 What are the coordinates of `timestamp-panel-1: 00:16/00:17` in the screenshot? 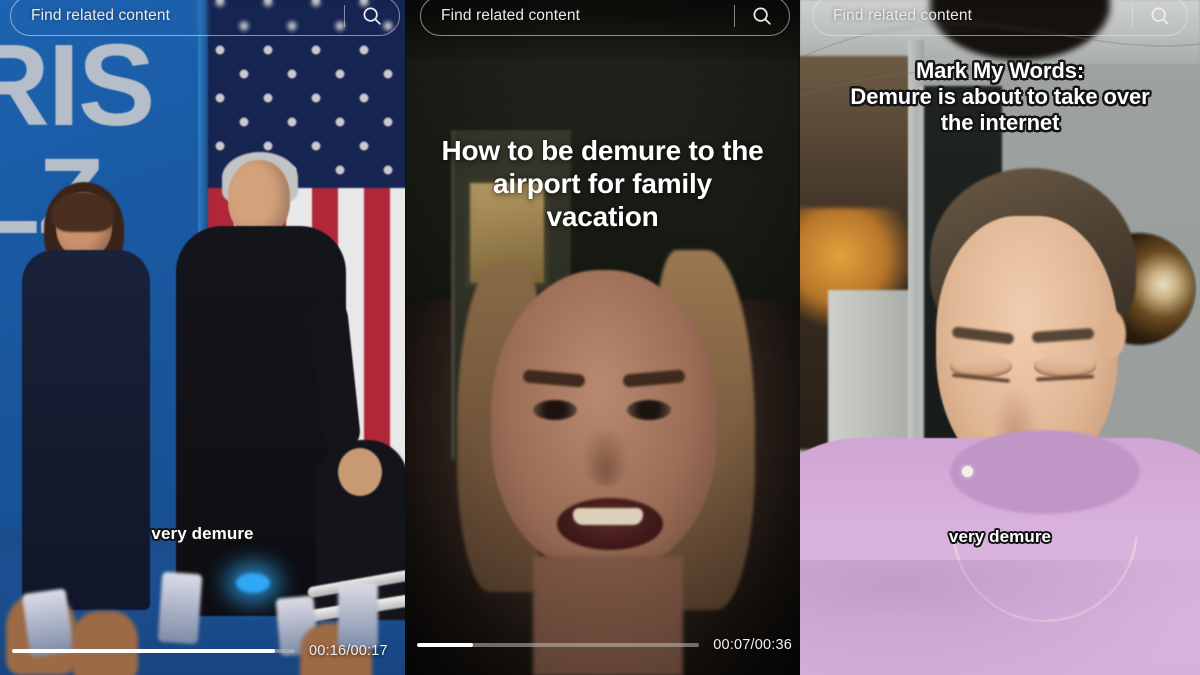 It's located at (348, 651).